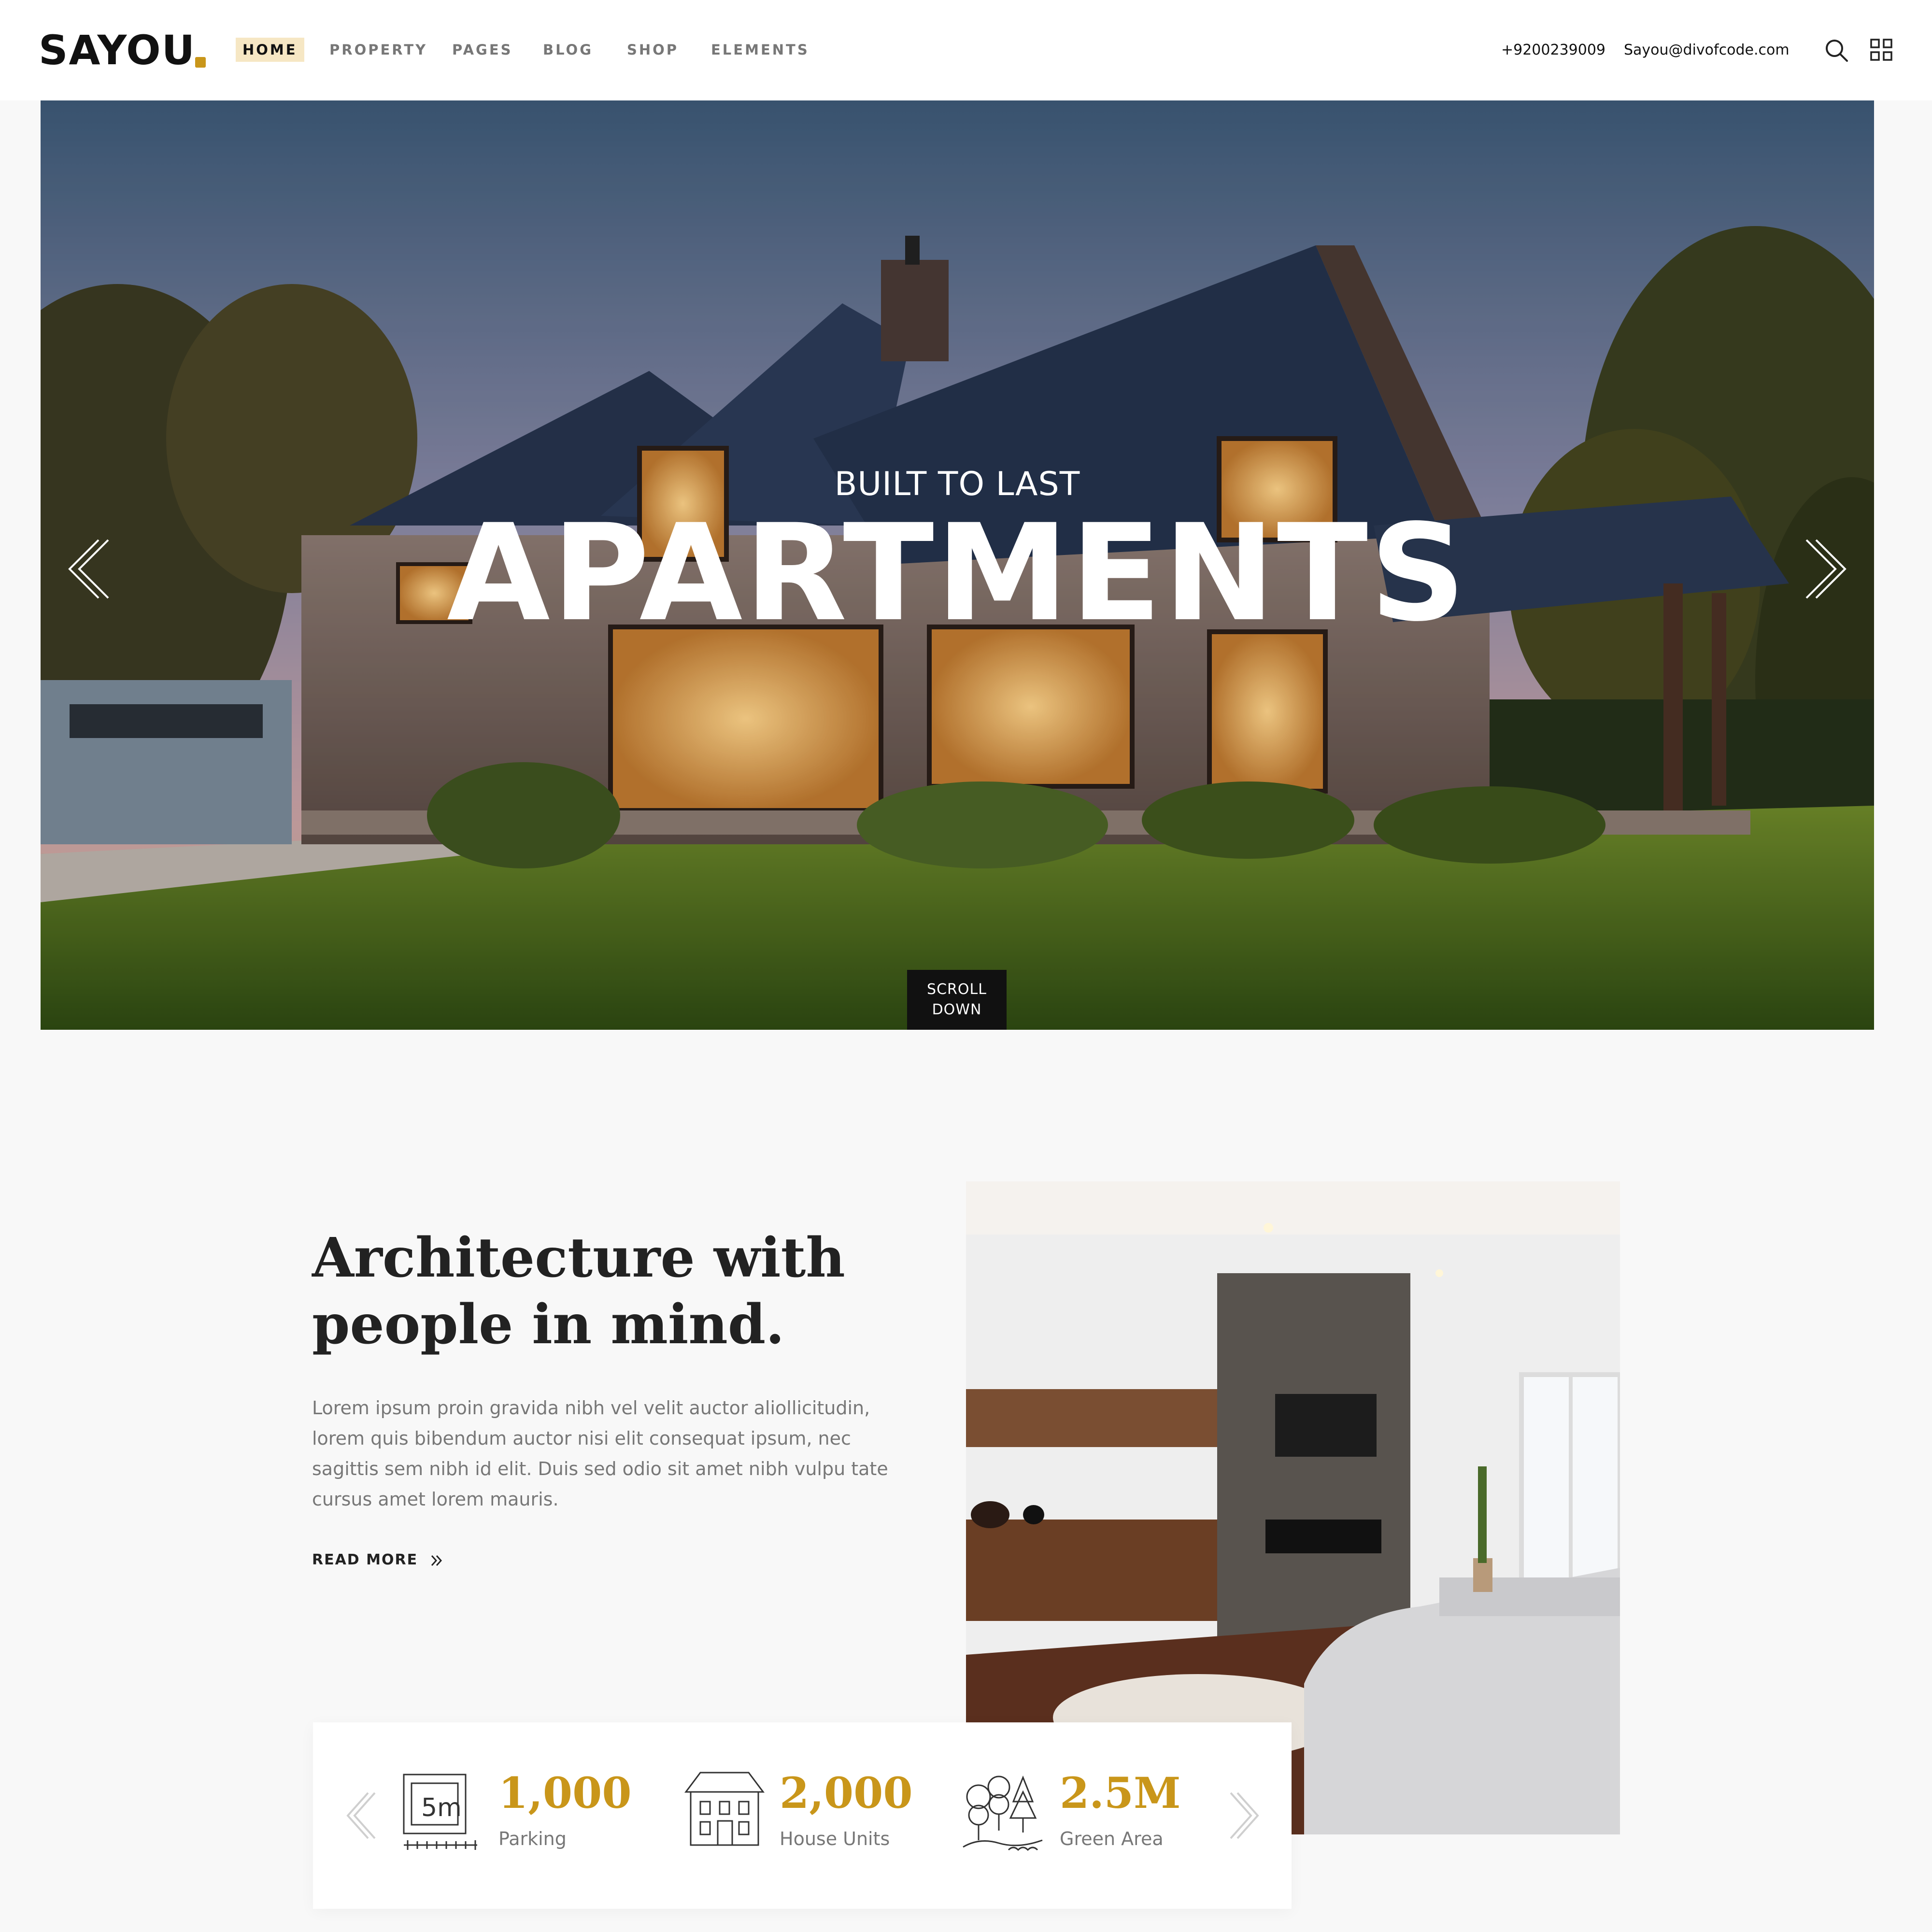  What do you see at coordinates (1836, 50) in the screenshot?
I see `search-icon` at bounding box center [1836, 50].